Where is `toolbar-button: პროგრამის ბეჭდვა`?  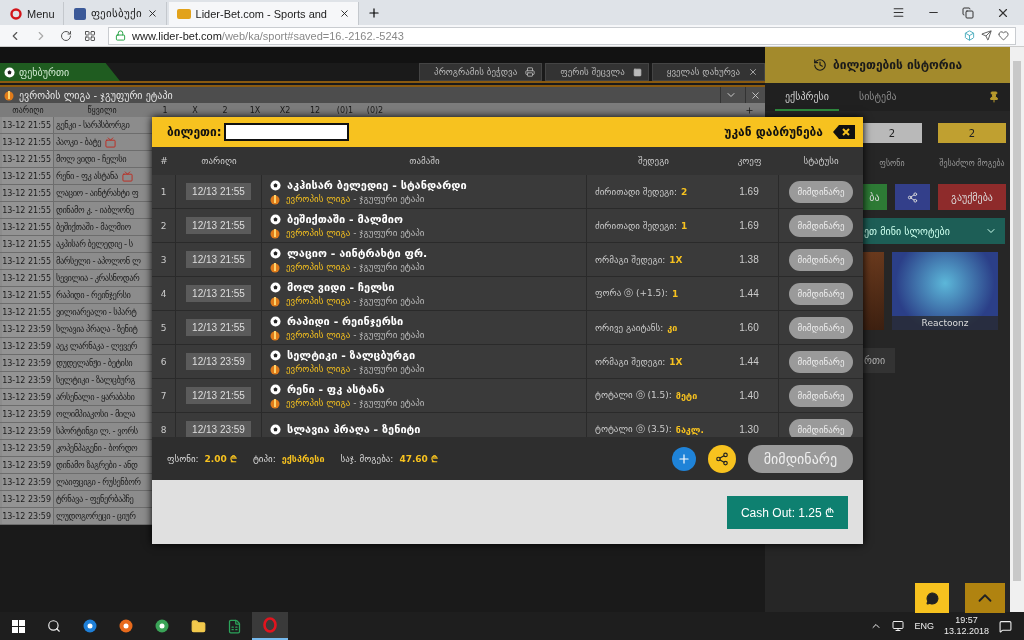 toolbar-button: პროგრამის ბეჭდვა is located at coordinates (481, 72).